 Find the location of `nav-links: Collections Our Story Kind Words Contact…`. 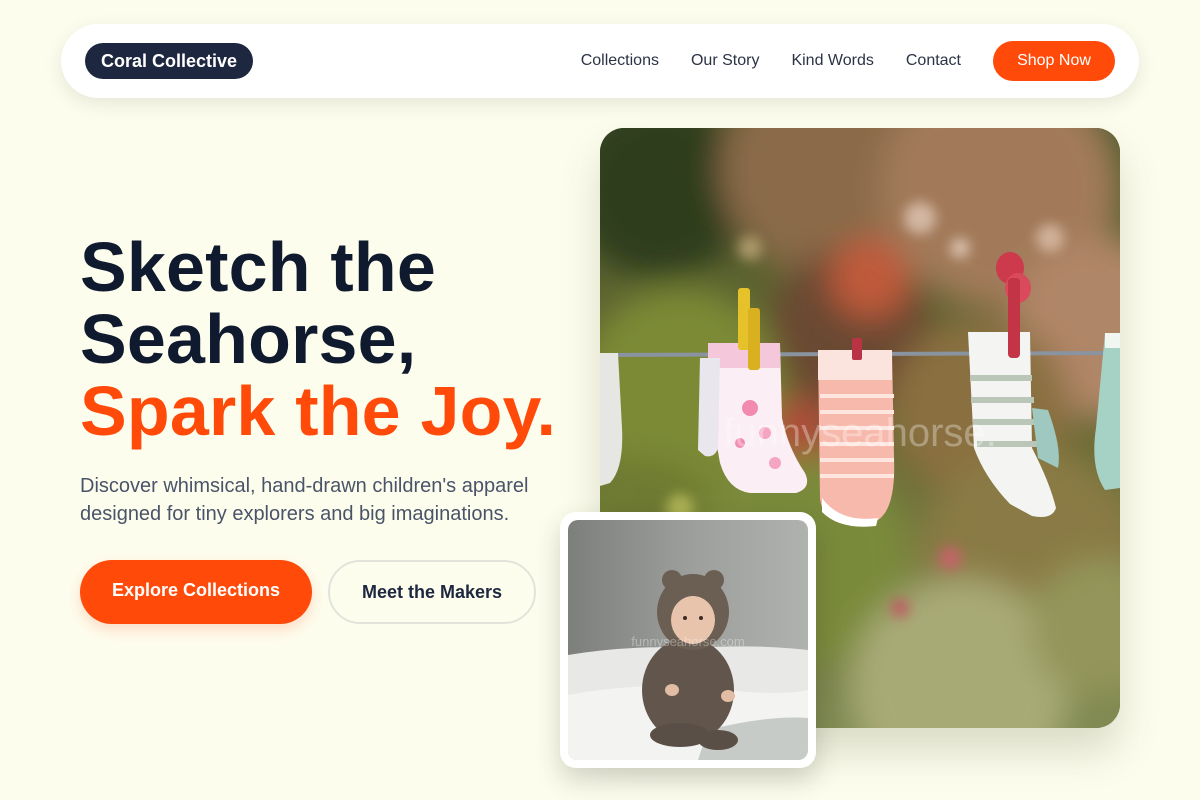

nav-links: Collections Our Story Kind Words Contact… is located at coordinates (848, 61).